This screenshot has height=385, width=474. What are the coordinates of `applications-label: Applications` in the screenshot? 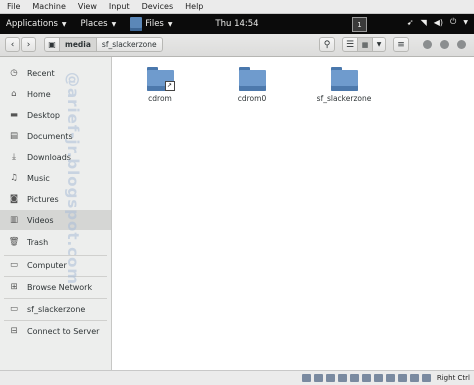 It's located at (32, 24).